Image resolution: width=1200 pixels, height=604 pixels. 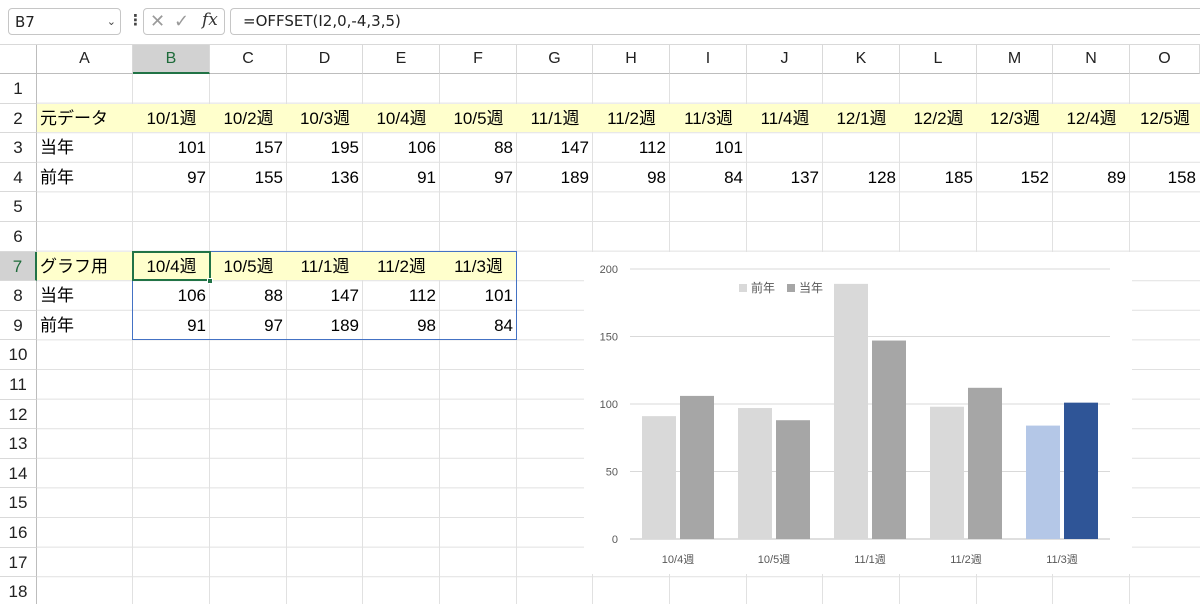 I want to click on source-week-header: 12/4週, so click(x=1091, y=118).